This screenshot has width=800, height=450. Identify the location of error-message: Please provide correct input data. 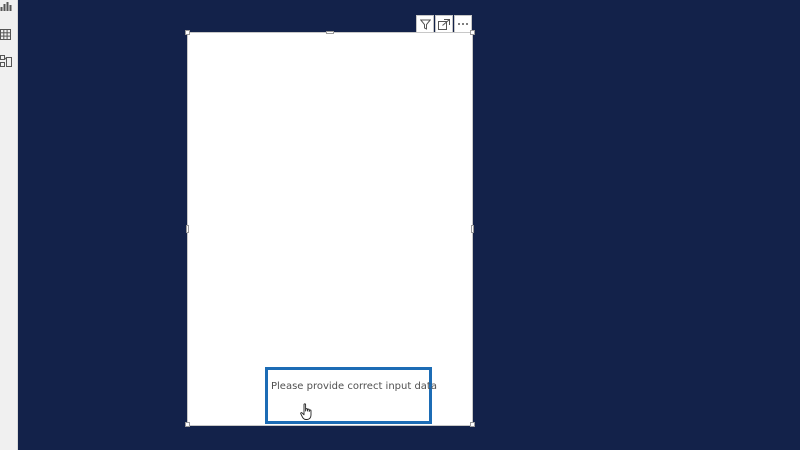
(354, 386).